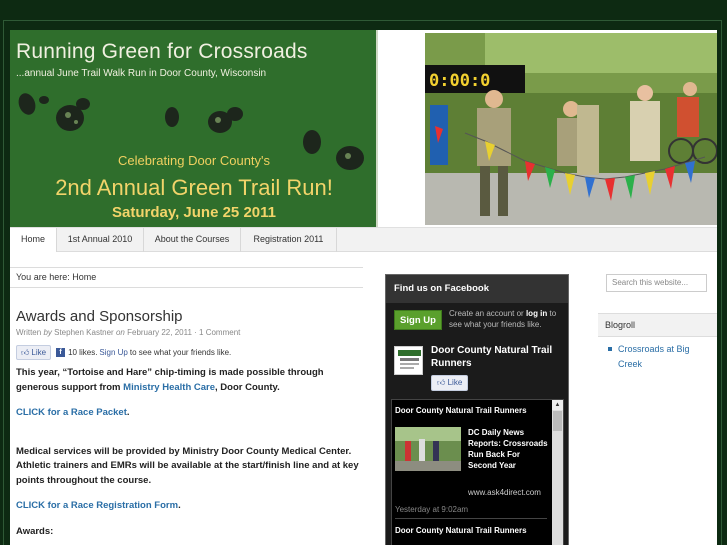  What do you see at coordinates (504, 492) in the screenshot?
I see `stream-post-url: www.ask4direct.com` at bounding box center [504, 492].